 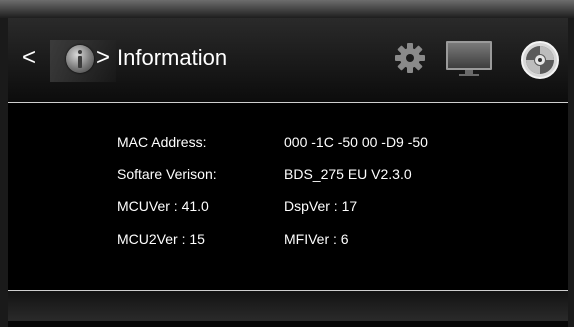 What do you see at coordinates (288, 306) in the screenshot?
I see `footer-bar` at bounding box center [288, 306].